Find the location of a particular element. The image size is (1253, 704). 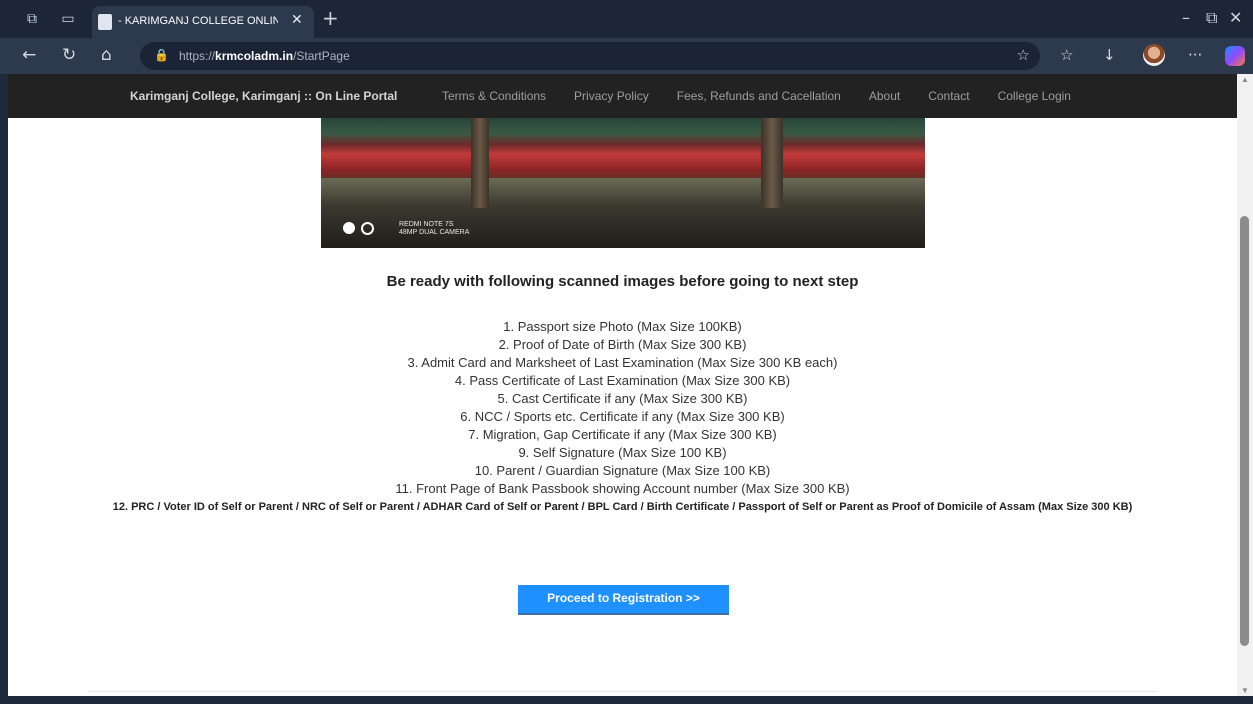

restore-icon: ⧉ is located at coordinates (1211, 18).